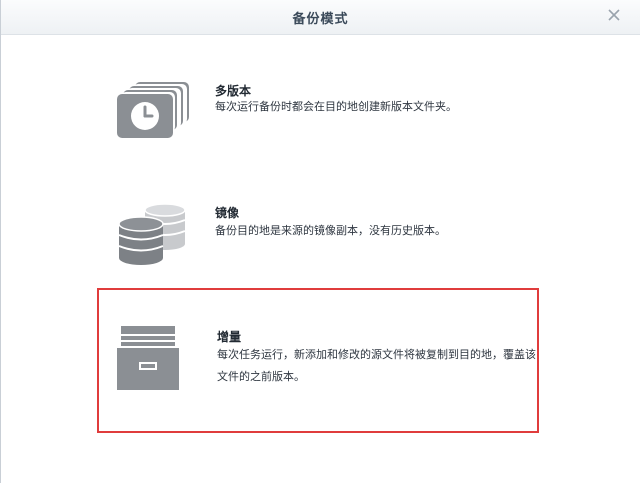 Image resolution: width=640 pixels, height=483 pixels. Describe the element at coordinates (152, 234) in the screenshot. I see `database-stack-icon` at that location.